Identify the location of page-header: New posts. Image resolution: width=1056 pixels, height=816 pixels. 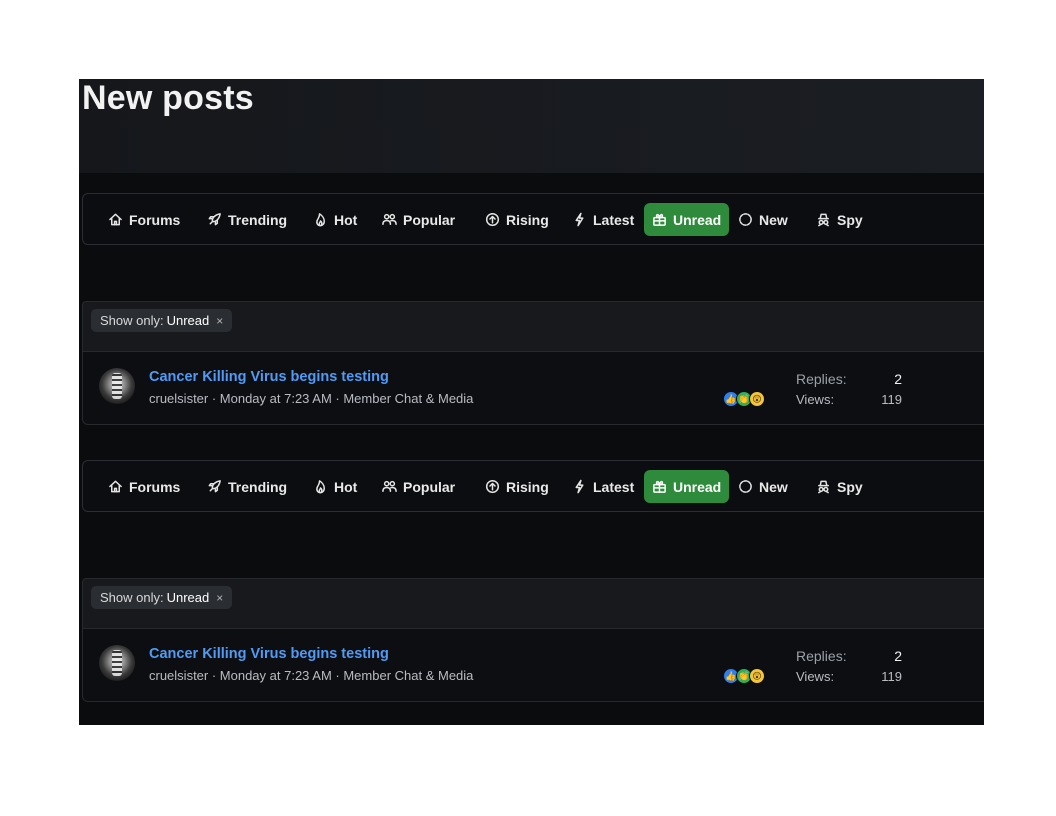
(531, 126).